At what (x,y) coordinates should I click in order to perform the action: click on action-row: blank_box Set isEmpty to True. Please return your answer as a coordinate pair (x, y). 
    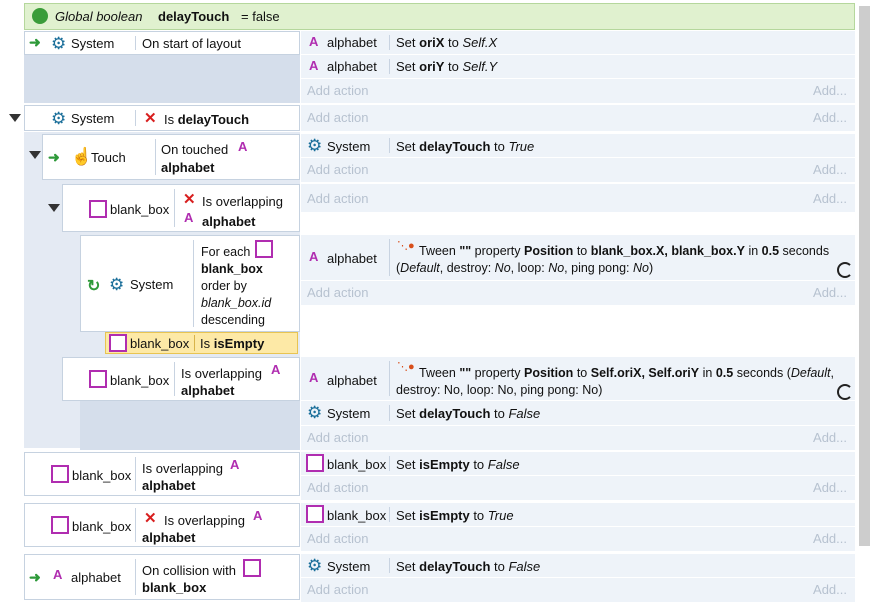
    Looking at the image, I should click on (578, 515).